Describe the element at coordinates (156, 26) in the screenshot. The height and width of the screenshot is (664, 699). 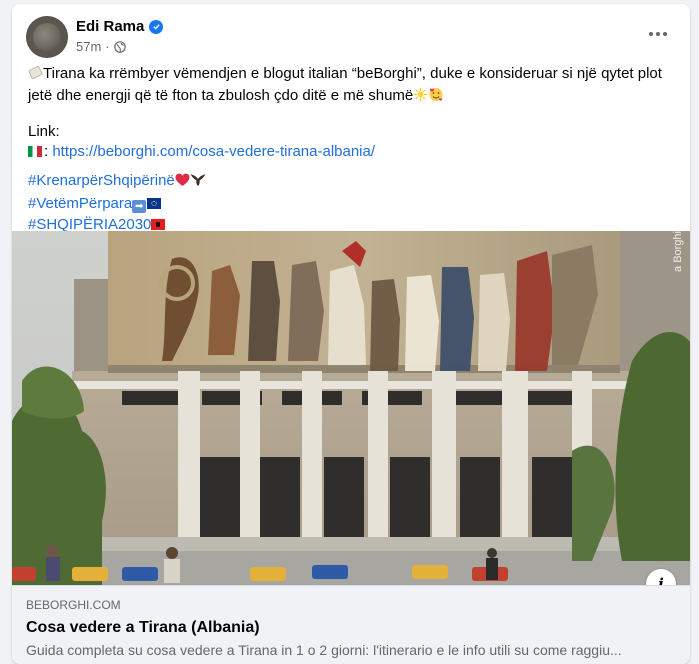
I see `verified-badge-icon` at that location.